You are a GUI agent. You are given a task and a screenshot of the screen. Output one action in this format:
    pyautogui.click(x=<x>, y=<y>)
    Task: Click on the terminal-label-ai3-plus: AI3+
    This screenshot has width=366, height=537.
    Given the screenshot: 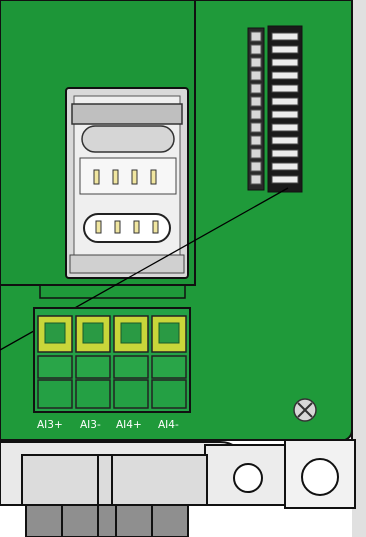 What is the action you would take?
    pyautogui.click(x=50, y=425)
    